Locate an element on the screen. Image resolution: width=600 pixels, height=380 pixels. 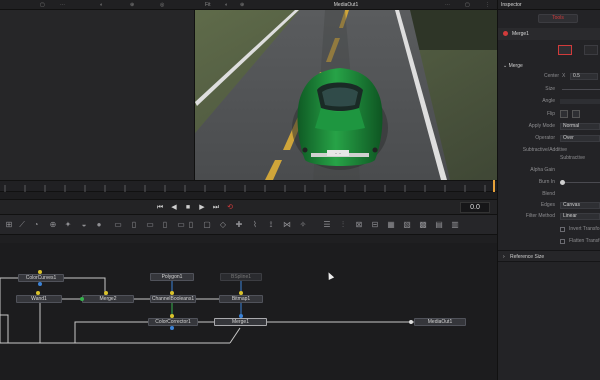
tool-icon: ▧ is located at coordinates (407, 225).